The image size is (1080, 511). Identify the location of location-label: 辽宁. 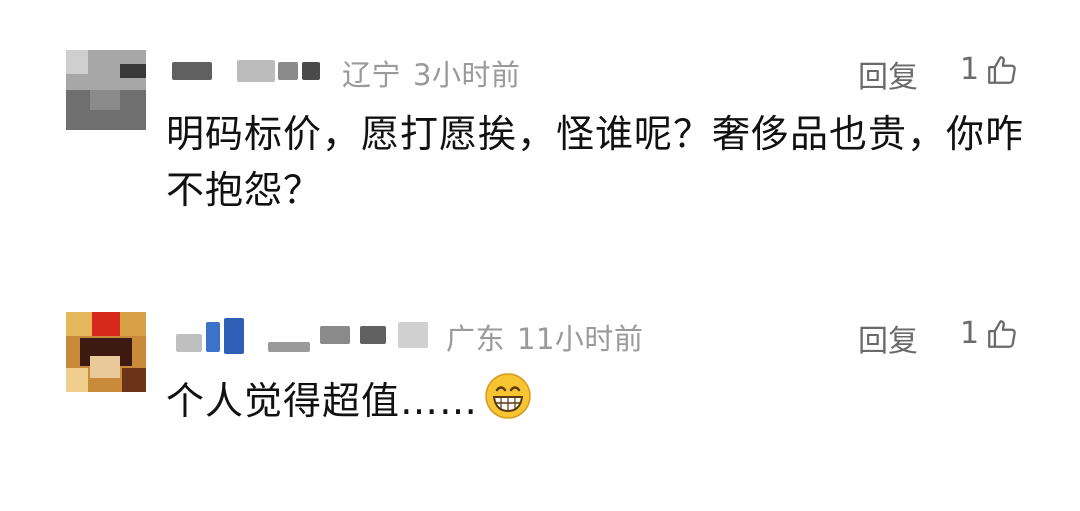
(372, 75).